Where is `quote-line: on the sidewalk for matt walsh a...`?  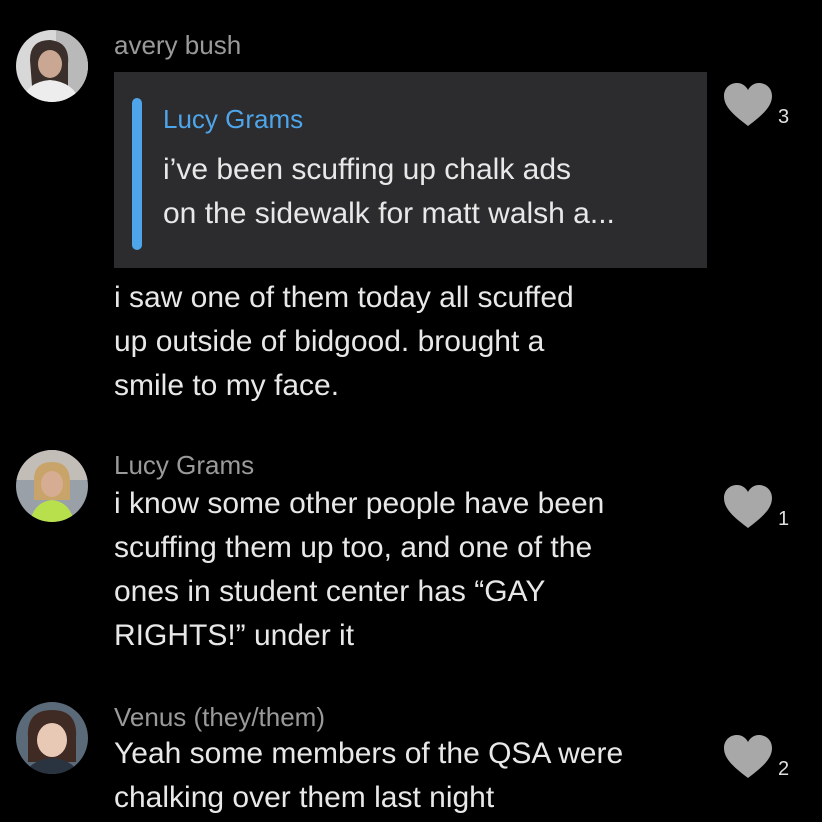 quote-line: on the sidewalk for matt walsh a... is located at coordinates (389, 213).